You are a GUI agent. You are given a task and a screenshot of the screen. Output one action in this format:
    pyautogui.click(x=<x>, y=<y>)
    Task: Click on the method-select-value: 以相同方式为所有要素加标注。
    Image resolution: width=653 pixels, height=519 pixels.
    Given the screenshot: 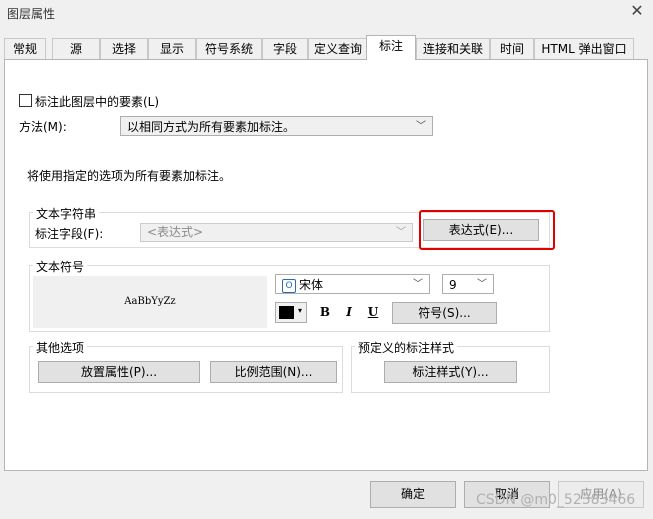 What is the action you would take?
    pyautogui.click(x=211, y=127)
    